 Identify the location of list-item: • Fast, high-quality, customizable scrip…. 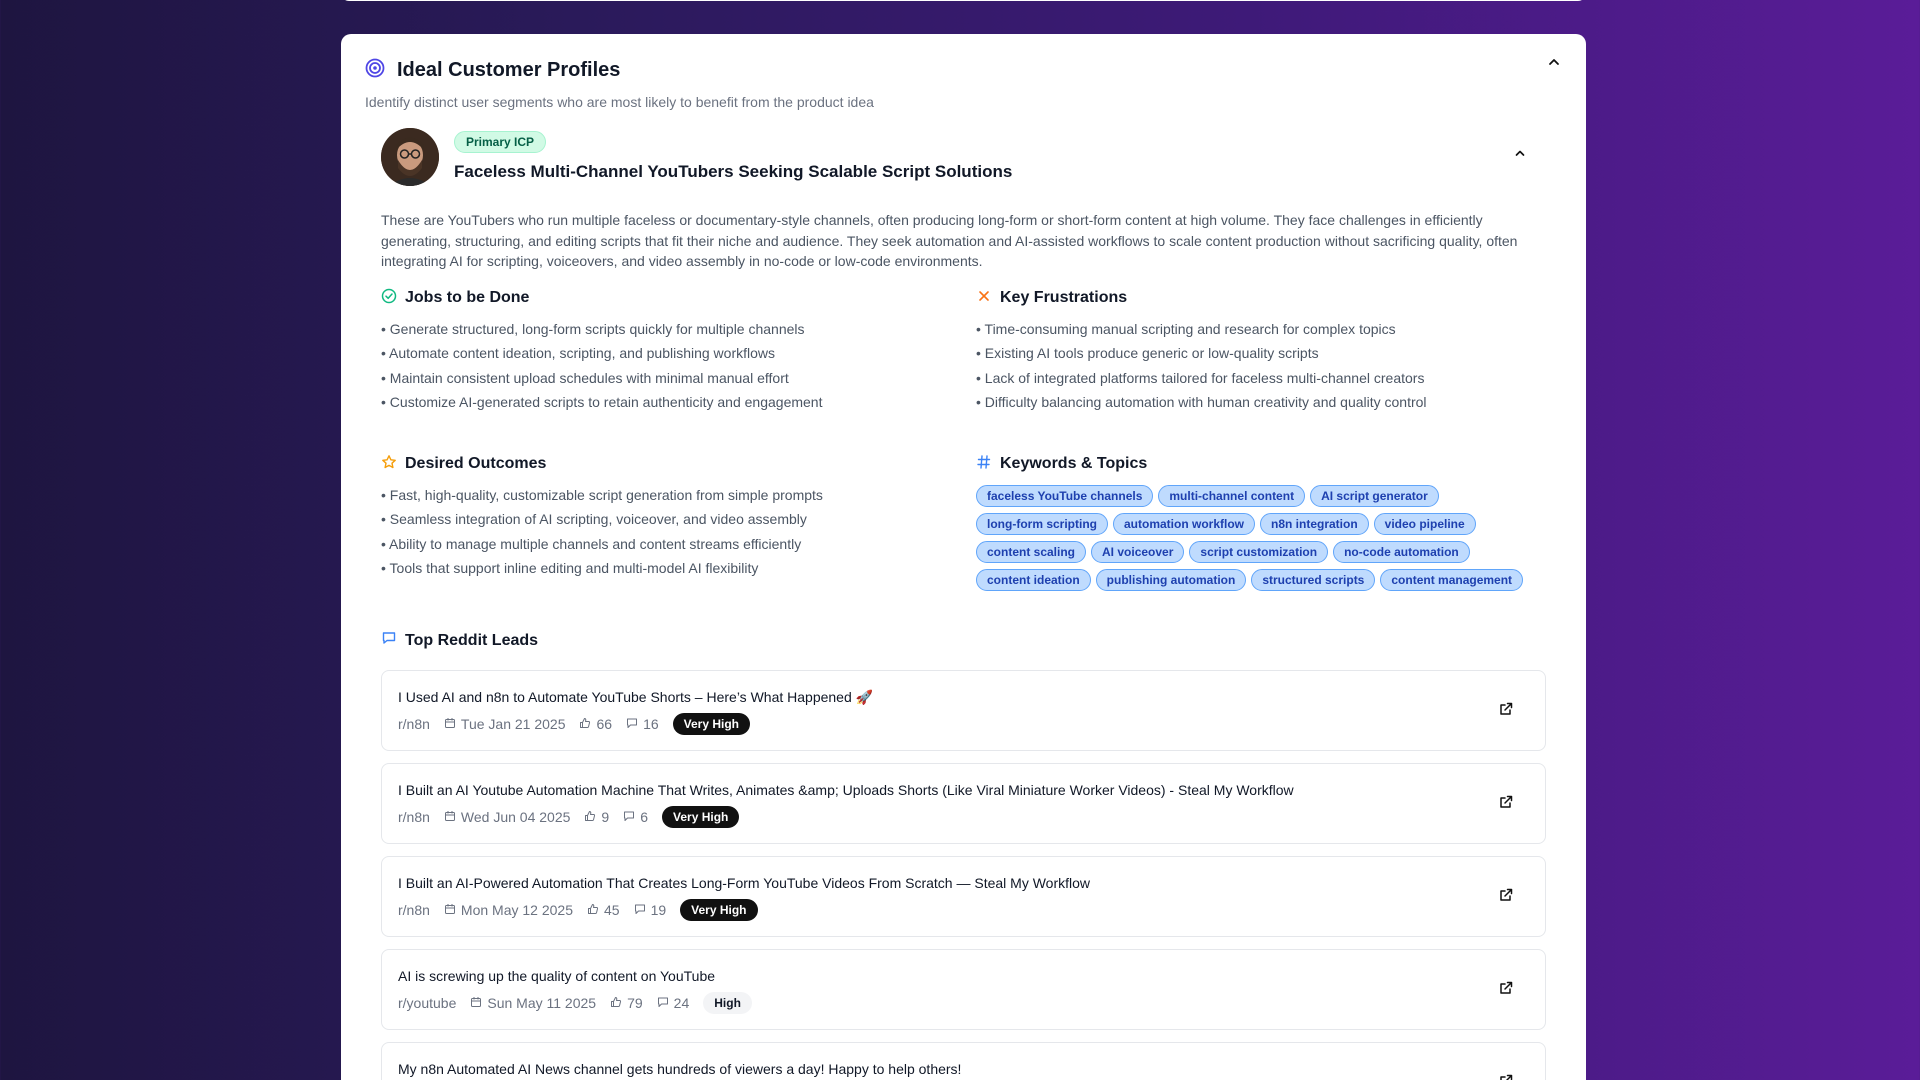
(602, 495).